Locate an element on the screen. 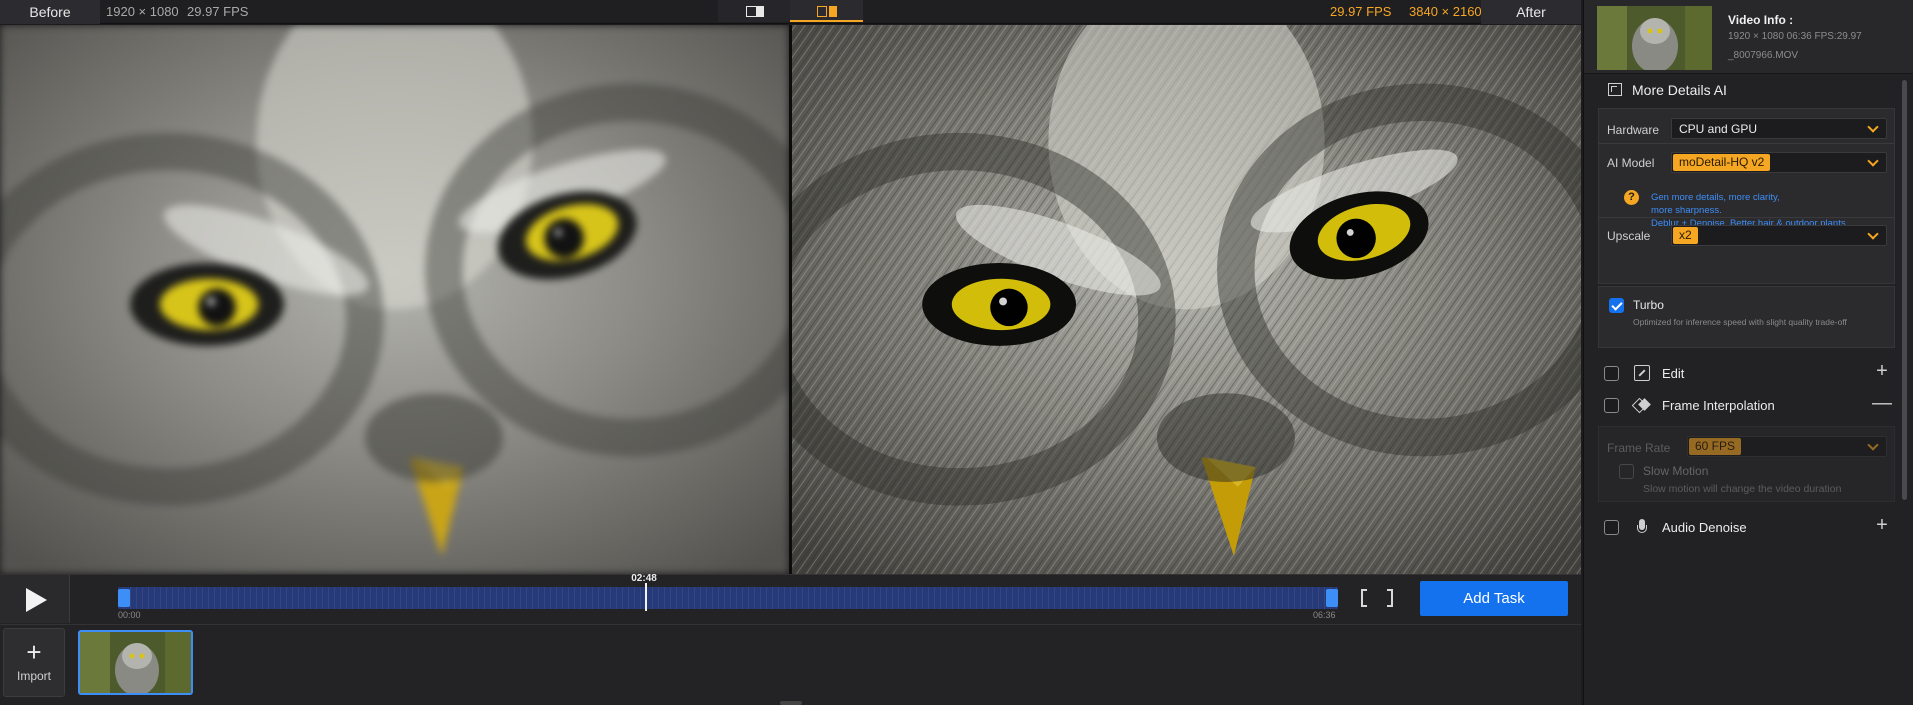  playhead is located at coordinates (646, 597).